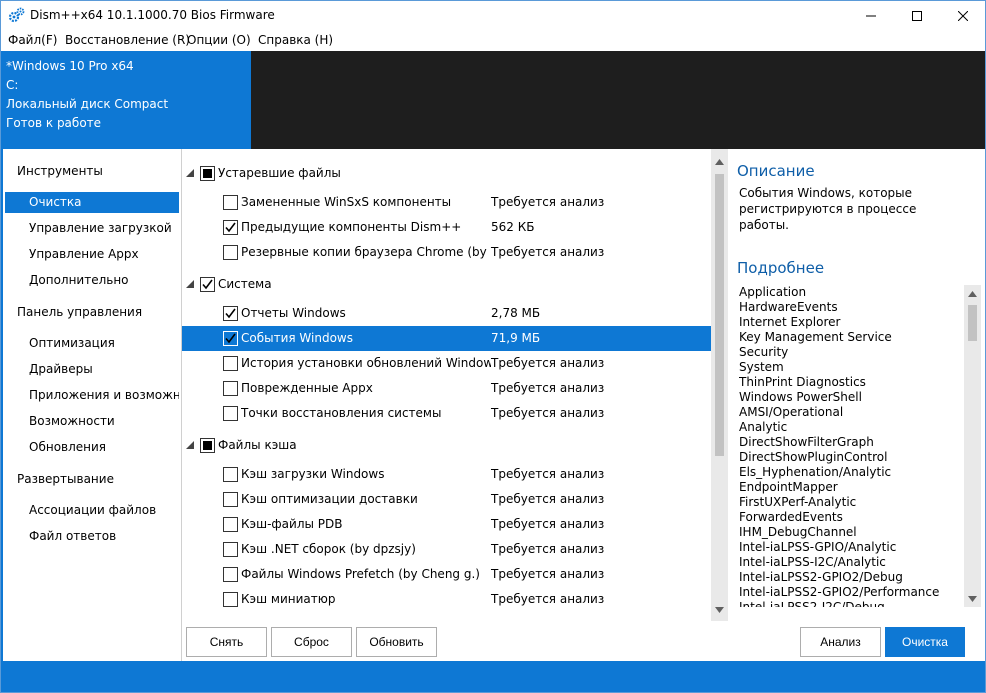 The image size is (986, 693). Describe the element at coordinates (351, 227) in the screenshot. I see `item-label: Предыдущие компоненты Dism++` at that location.